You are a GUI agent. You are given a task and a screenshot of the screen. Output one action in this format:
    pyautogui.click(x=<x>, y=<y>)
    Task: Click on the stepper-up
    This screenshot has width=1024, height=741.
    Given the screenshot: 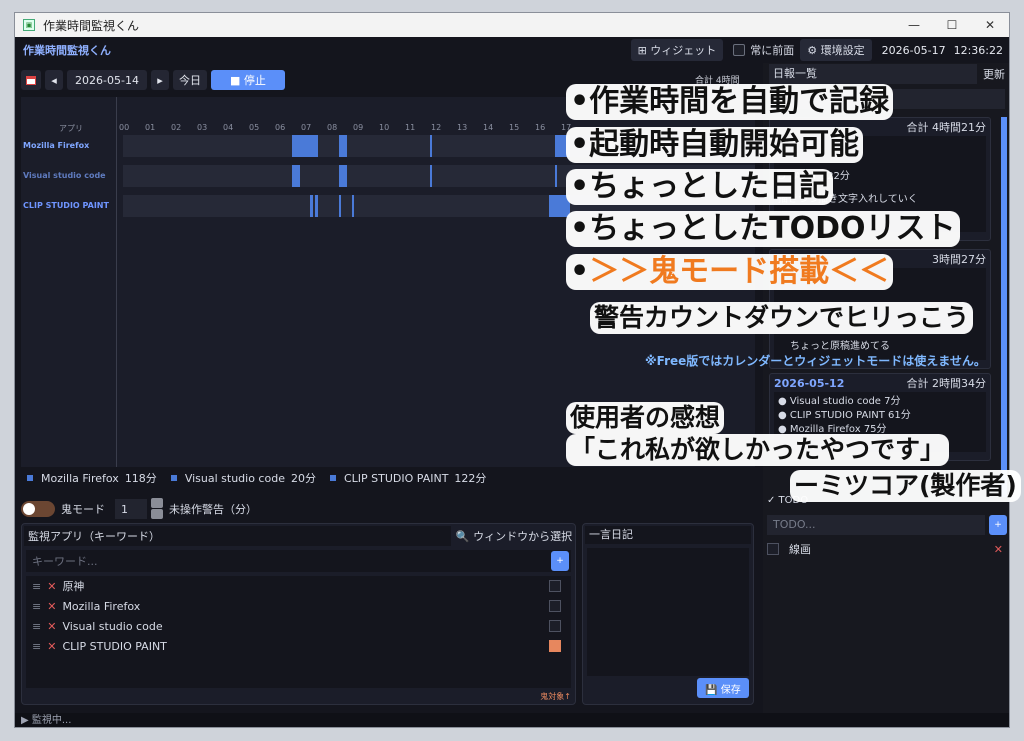 What is the action you would take?
    pyautogui.click(x=157, y=503)
    